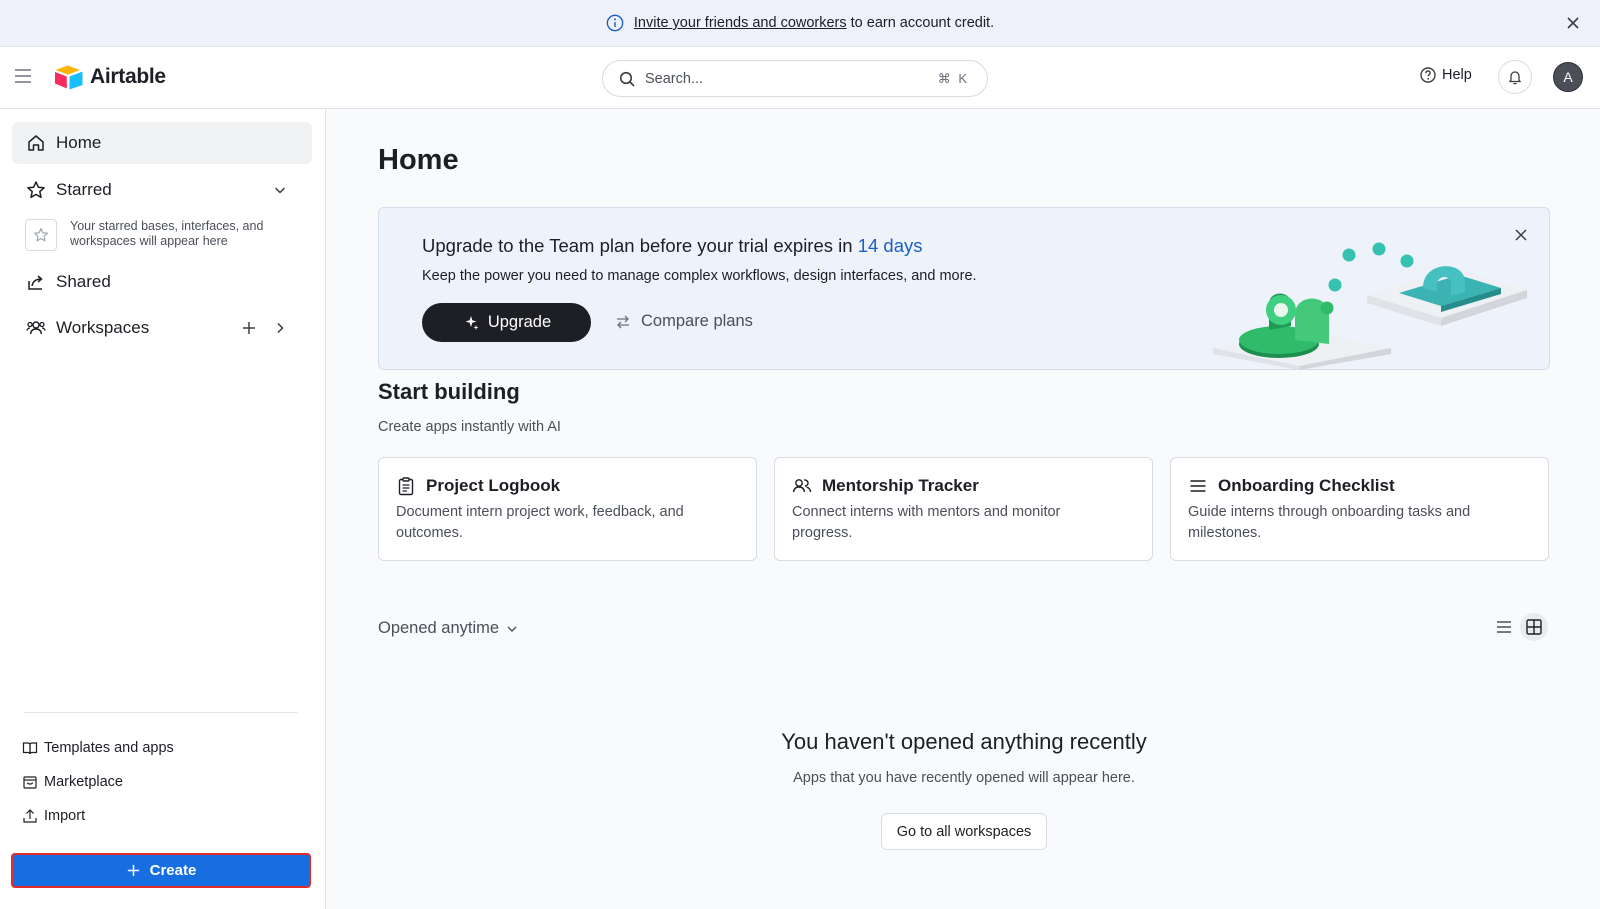  I want to click on close-icon, so click(1573, 23).